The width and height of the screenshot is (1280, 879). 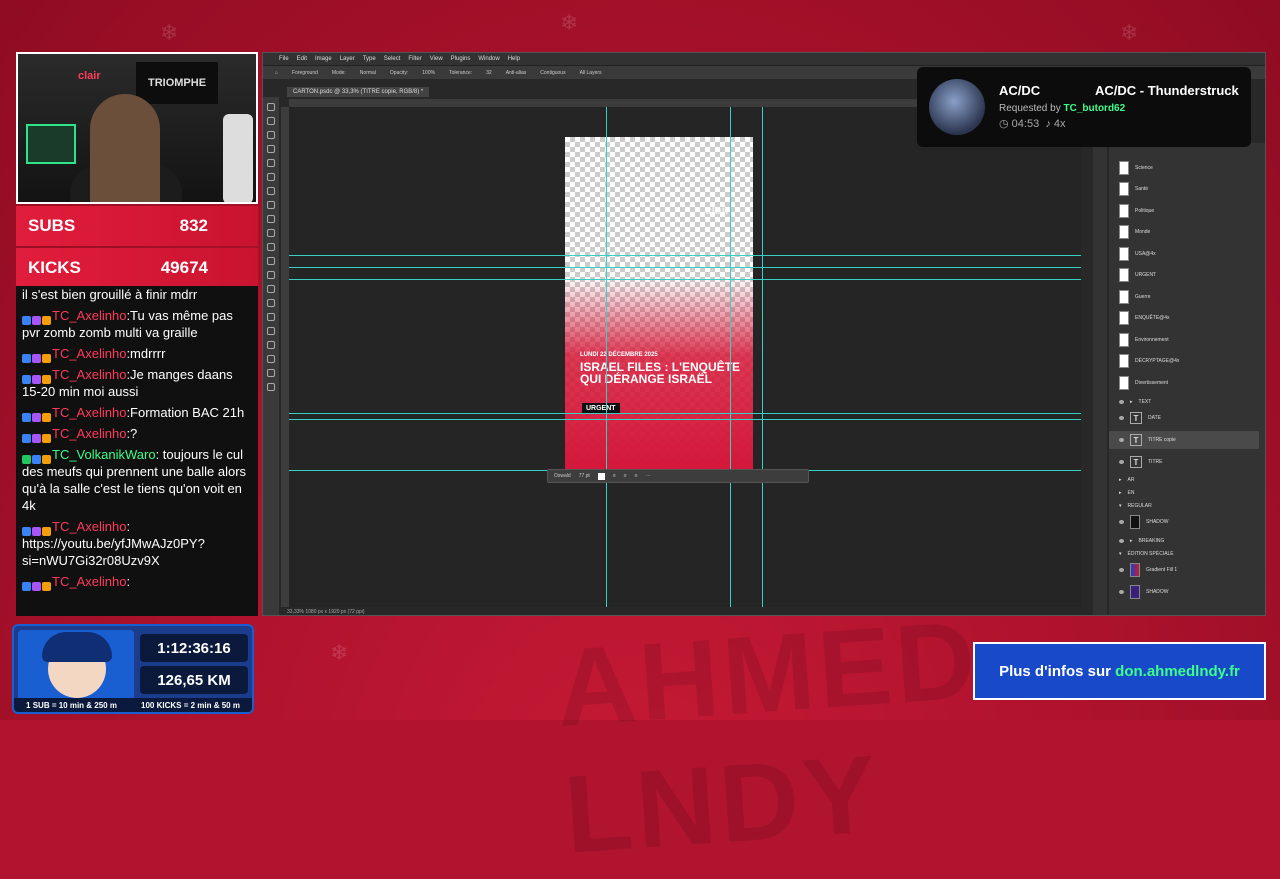 What do you see at coordinates (271, 149) in the screenshot?
I see `select-tool-icon` at bounding box center [271, 149].